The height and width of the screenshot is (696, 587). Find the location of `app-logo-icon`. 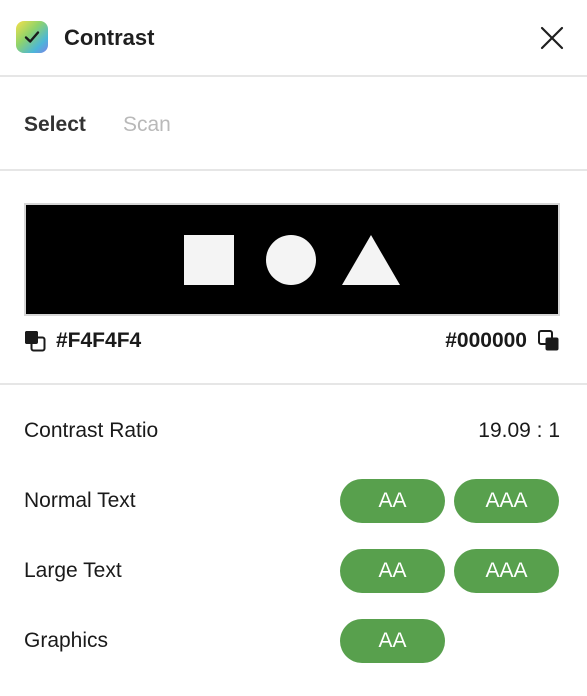

app-logo-icon is located at coordinates (32, 37).